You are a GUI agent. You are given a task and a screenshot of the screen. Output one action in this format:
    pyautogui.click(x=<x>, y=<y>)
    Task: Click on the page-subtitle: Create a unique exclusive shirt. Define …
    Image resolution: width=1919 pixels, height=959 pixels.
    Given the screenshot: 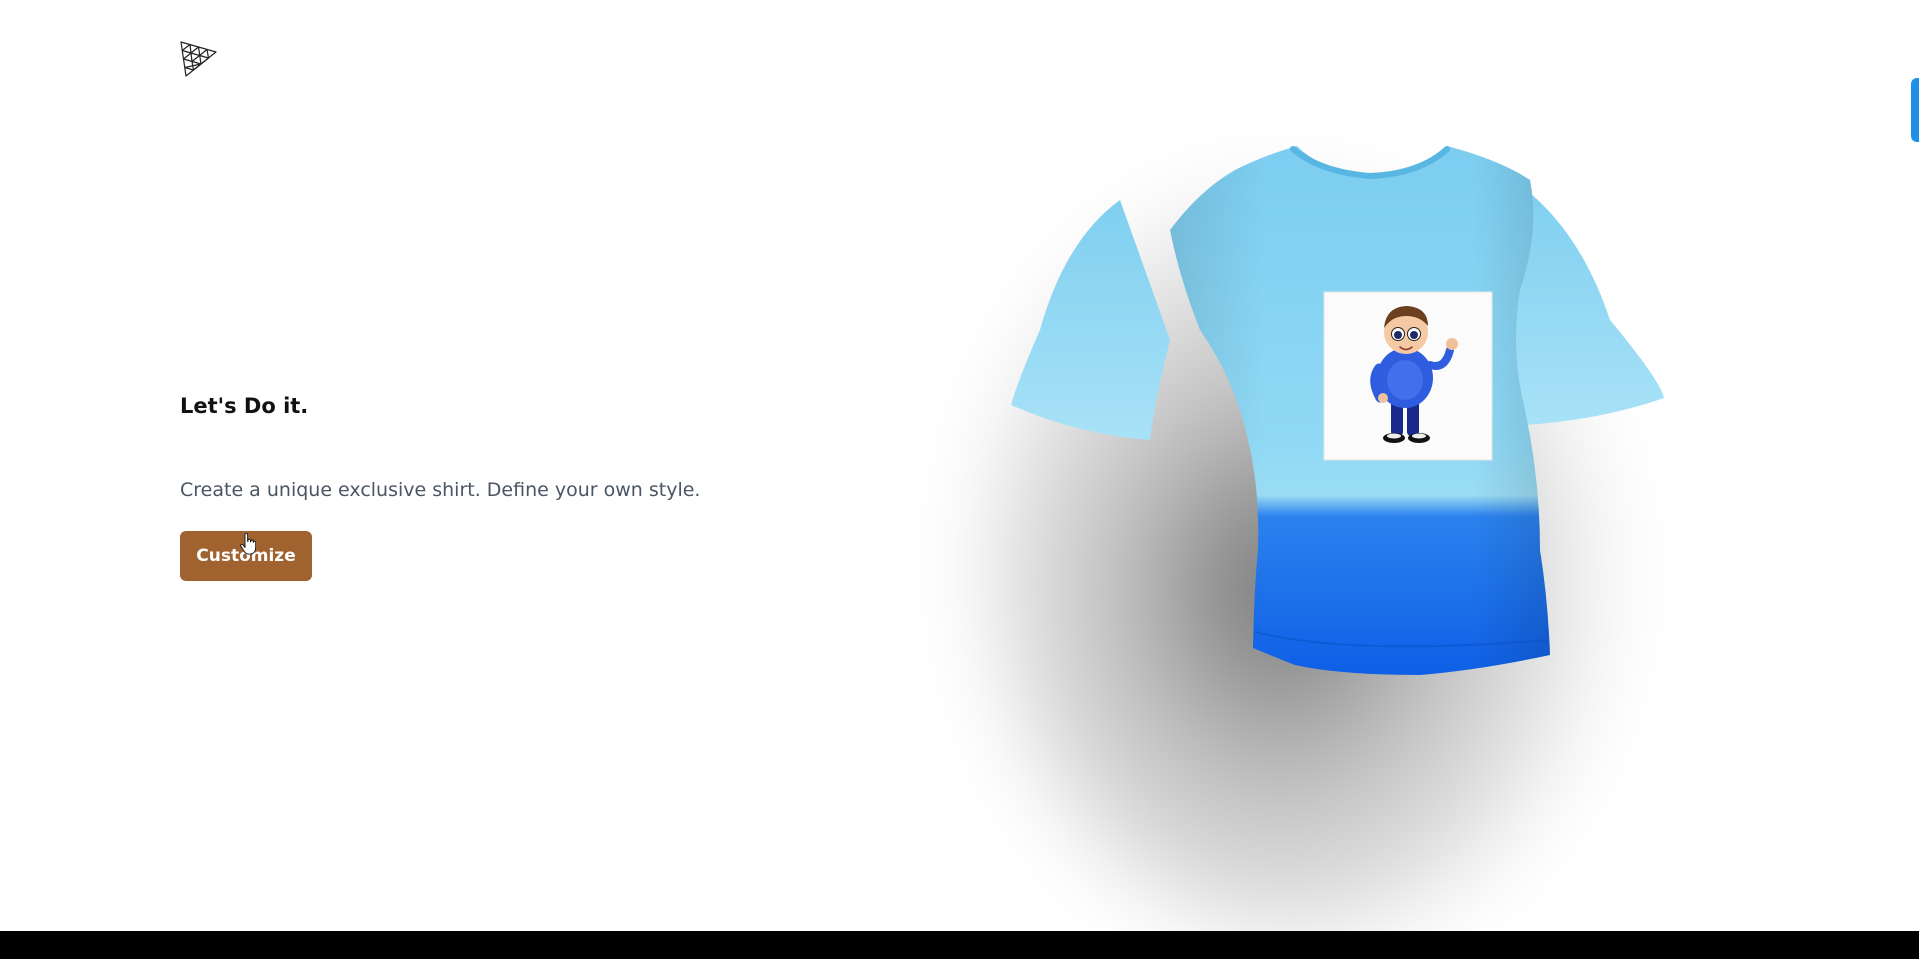 What is the action you would take?
    pyautogui.click(x=440, y=490)
    